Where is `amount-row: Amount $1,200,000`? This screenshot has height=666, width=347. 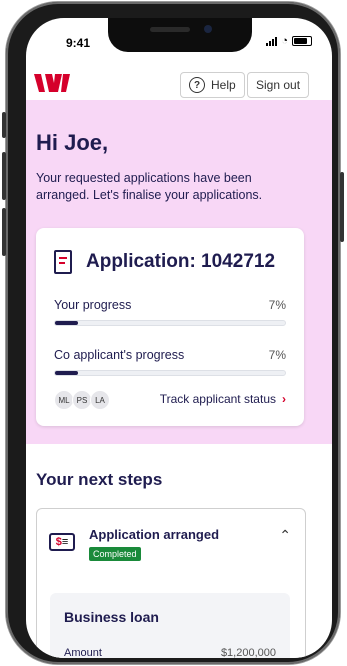 amount-row: Amount $1,200,000 is located at coordinates (170, 652).